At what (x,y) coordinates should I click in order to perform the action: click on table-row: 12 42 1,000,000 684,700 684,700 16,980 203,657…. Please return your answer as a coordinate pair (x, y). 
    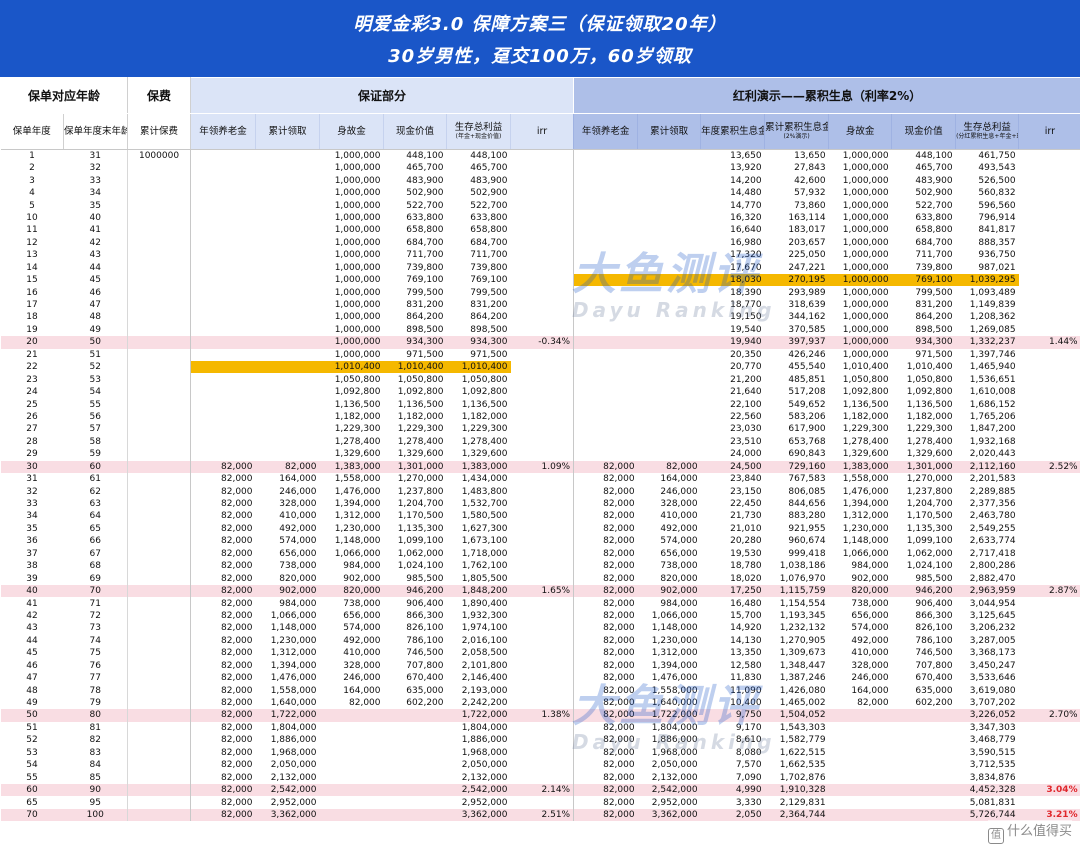
    Looking at the image, I should click on (540, 243).